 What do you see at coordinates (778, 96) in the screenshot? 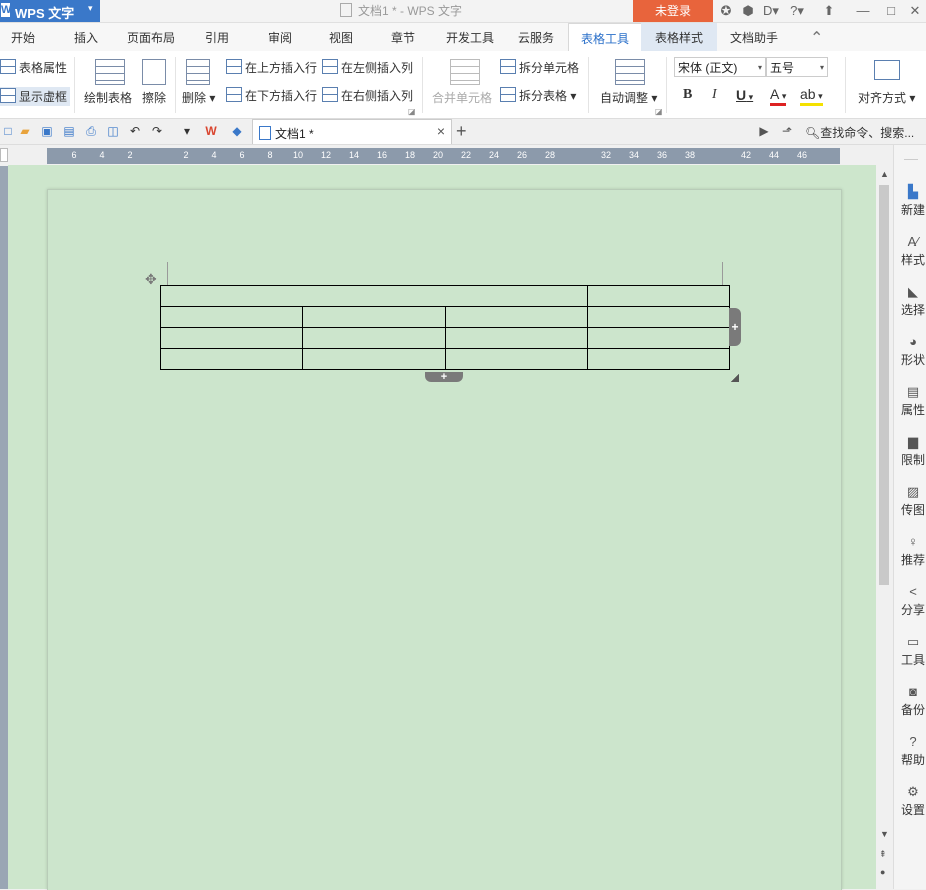
I see `font-color-button: A ▾` at bounding box center [778, 96].